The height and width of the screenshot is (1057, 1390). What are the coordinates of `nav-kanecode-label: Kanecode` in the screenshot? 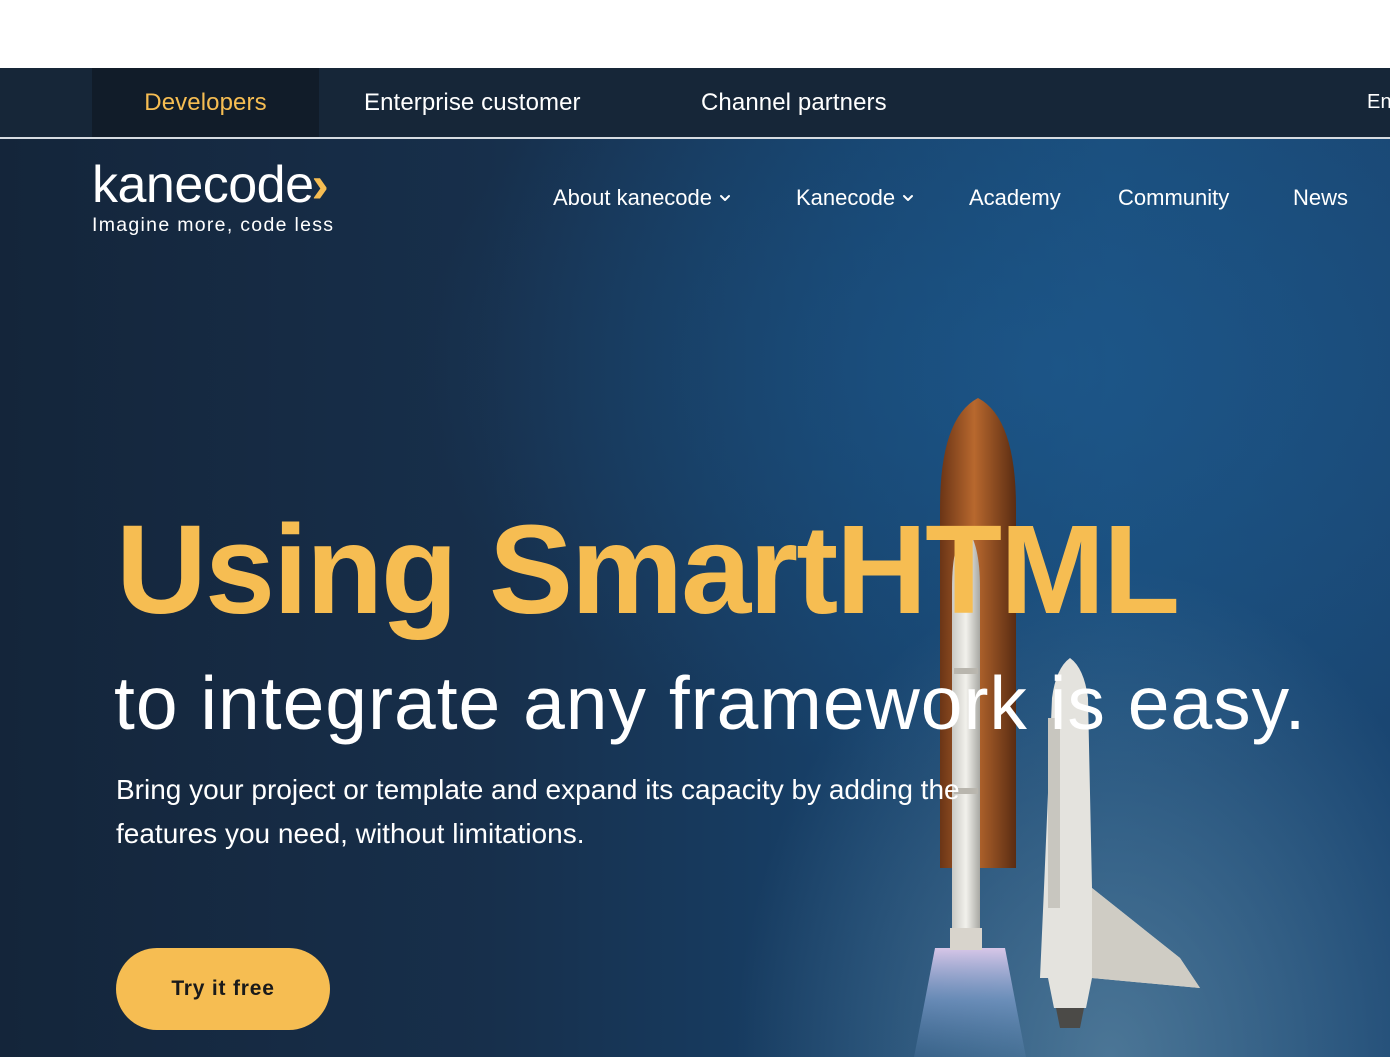 It's located at (846, 197).